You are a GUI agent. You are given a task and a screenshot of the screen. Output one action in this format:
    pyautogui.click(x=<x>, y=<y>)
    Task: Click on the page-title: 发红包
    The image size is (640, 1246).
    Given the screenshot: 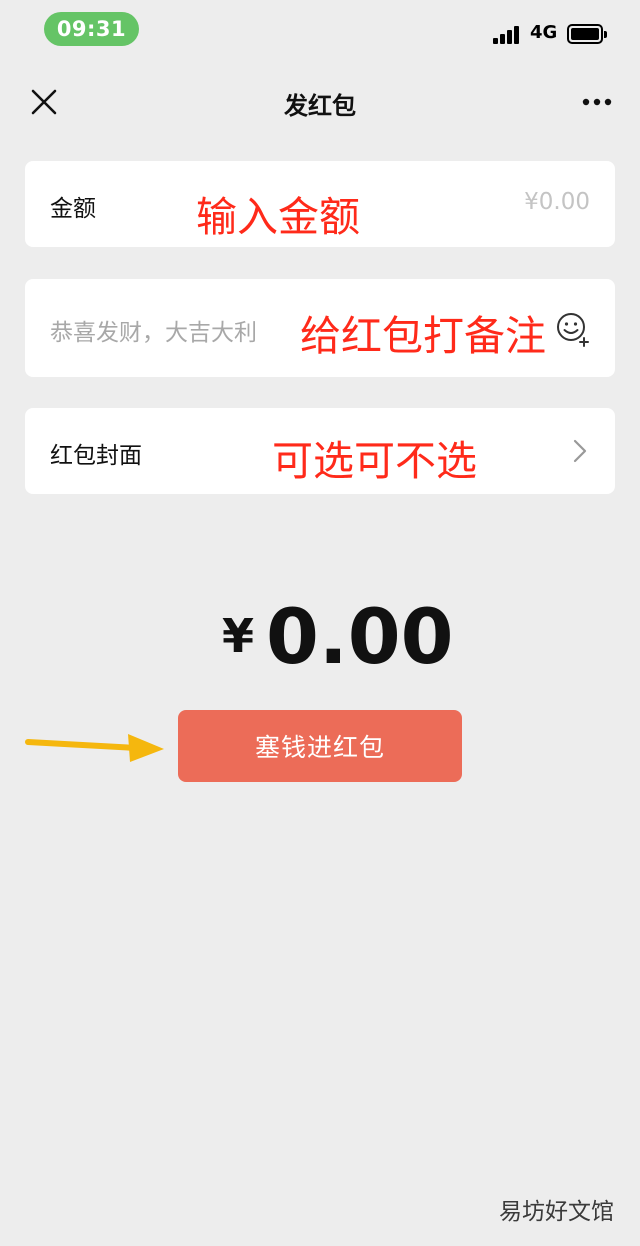 What is the action you would take?
    pyautogui.click(x=320, y=106)
    